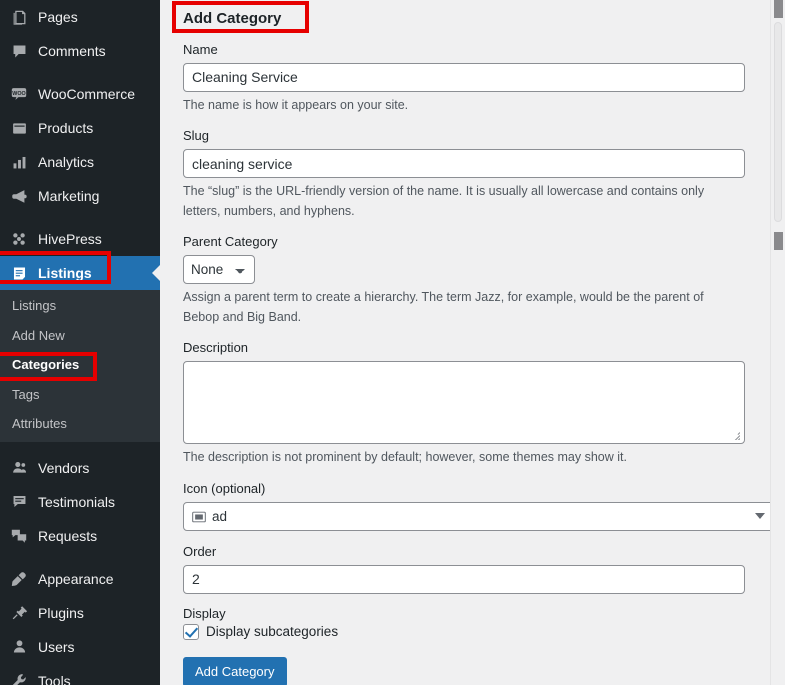 The width and height of the screenshot is (785, 685). What do you see at coordinates (778, 122) in the screenshot?
I see `scrollbar-thumb` at bounding box center [778, 122].